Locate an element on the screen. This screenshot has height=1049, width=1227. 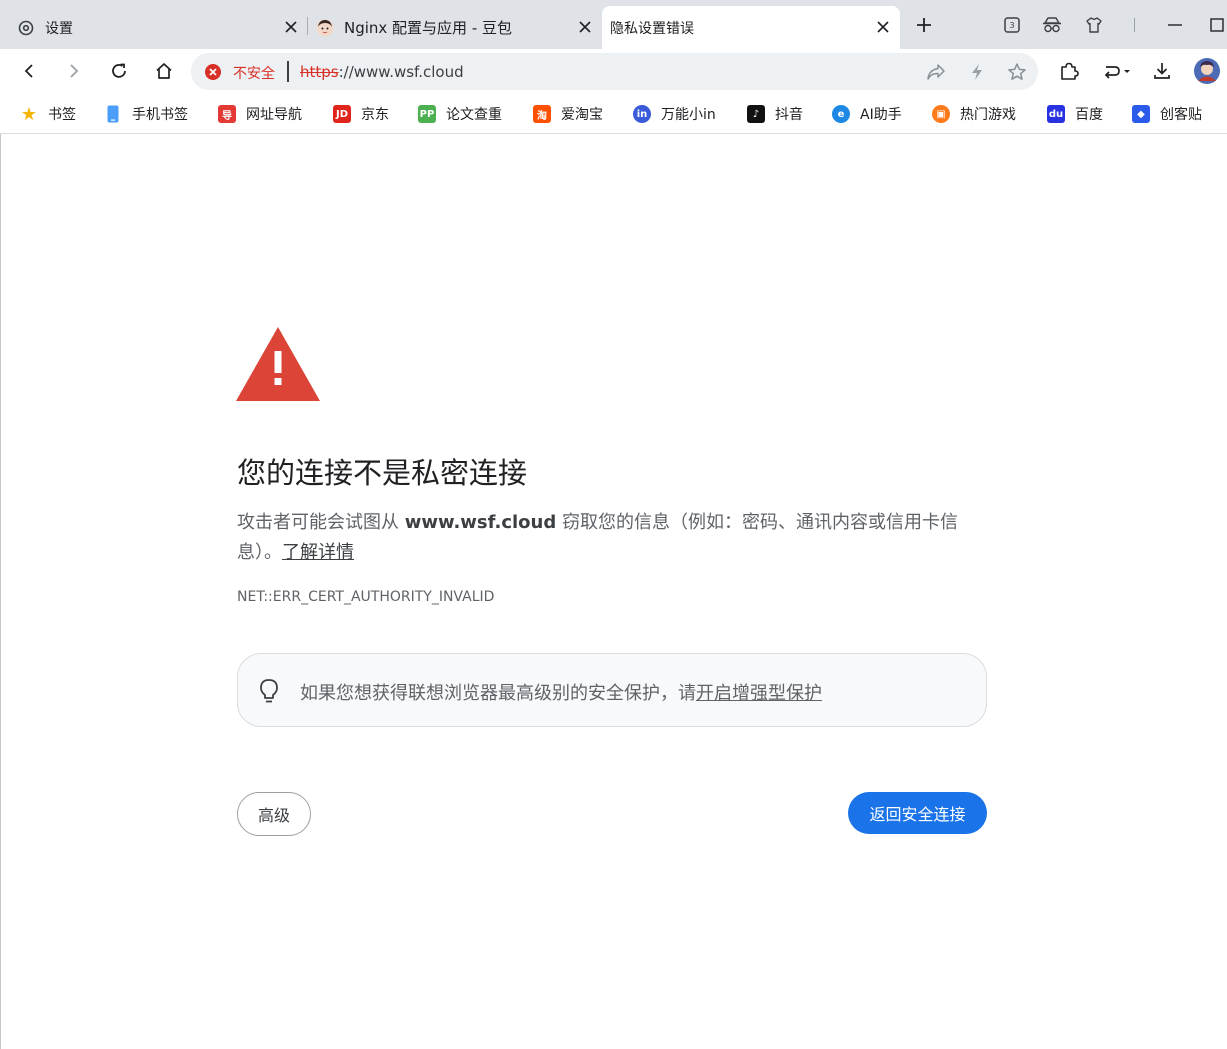
download-icon is located at coordinates (1162, 71).